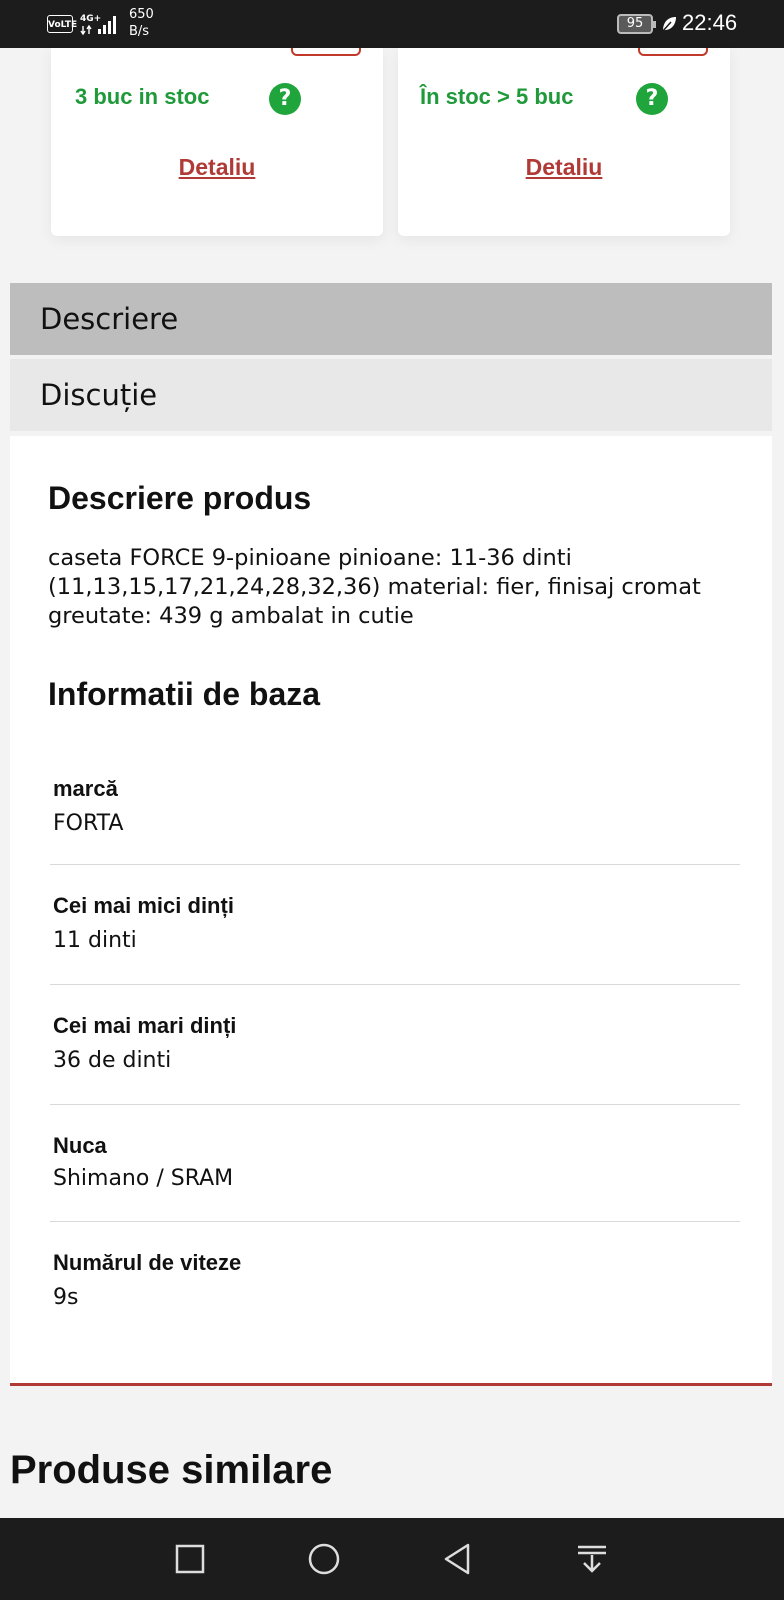  I want to click on description-heading: Descriere produs, so click(180, 498).